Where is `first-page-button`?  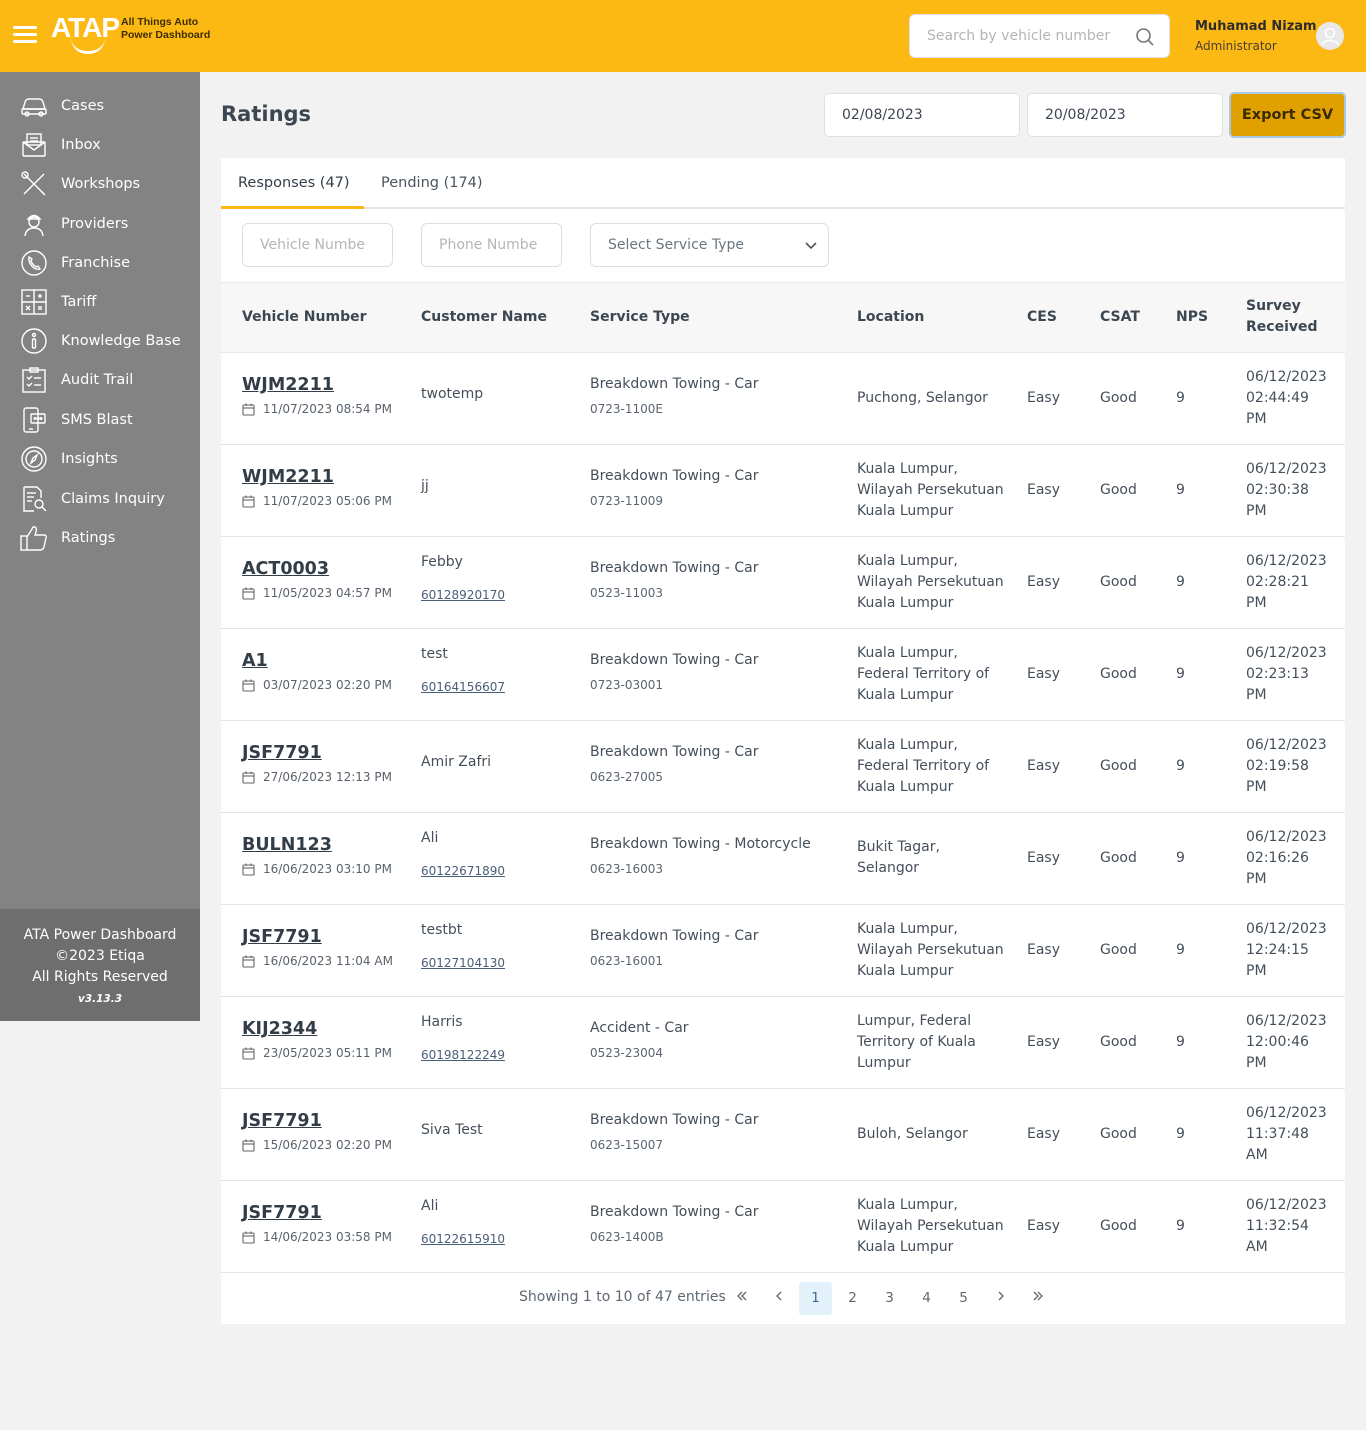
first-page-button is located at coordinates (741, 1298).